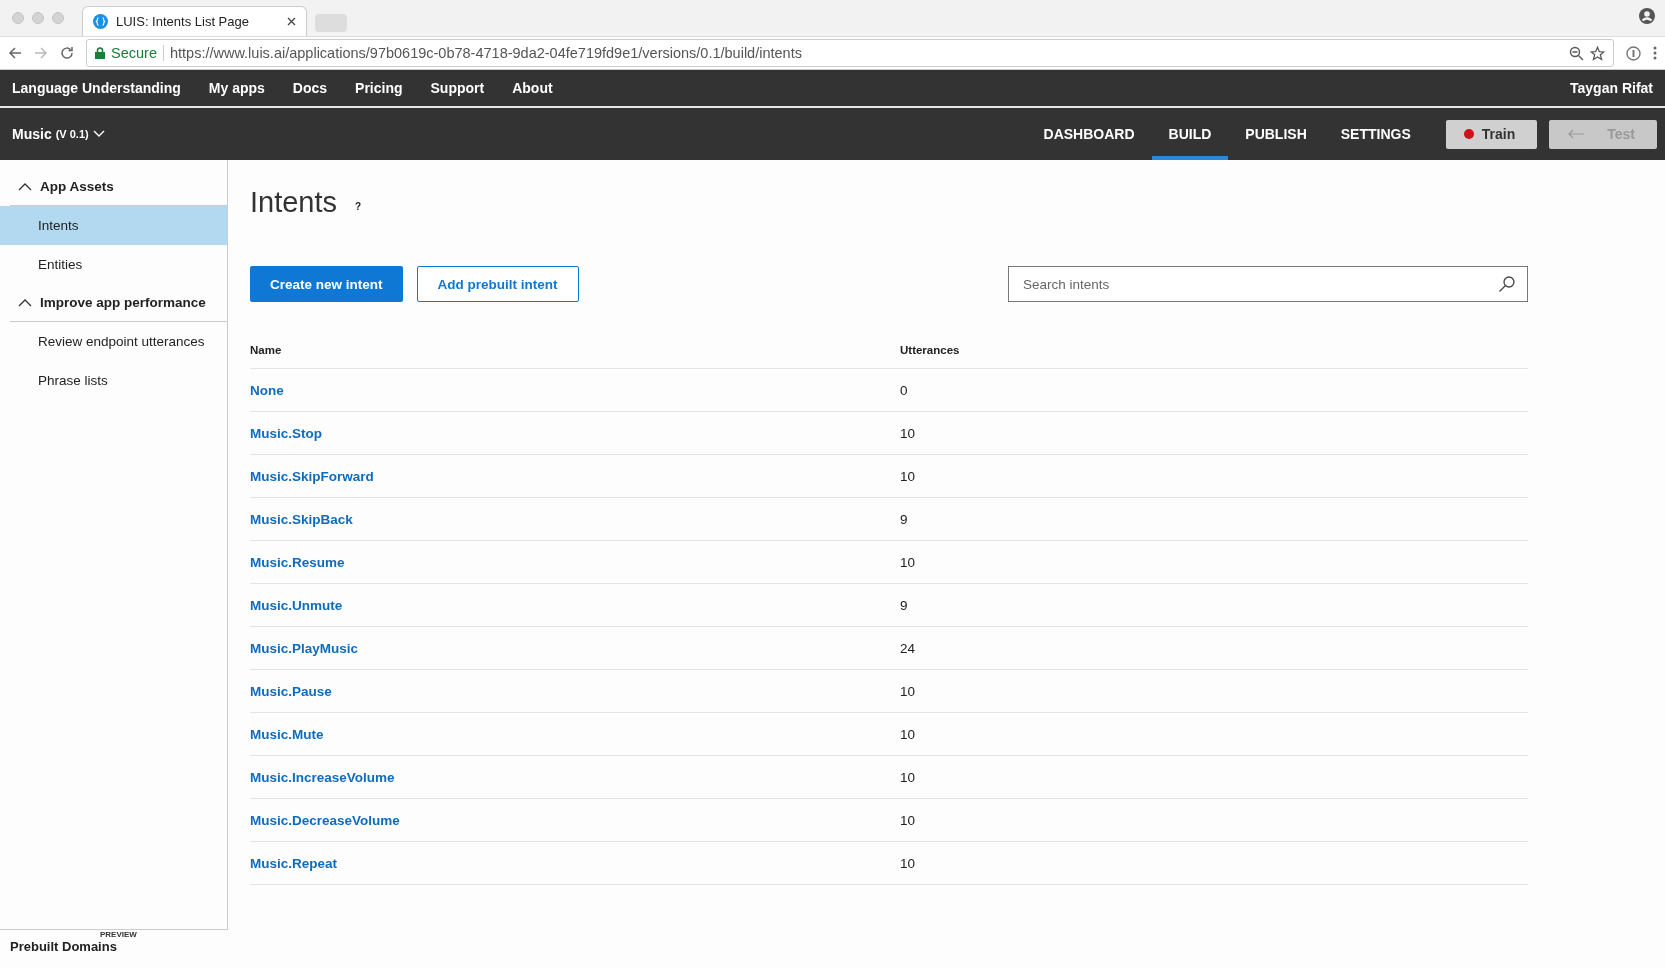  What do you see at coordinates (1214, 390) in the screenshot?
I see `utterance-count: 0` at bounding box center [1214, 390].